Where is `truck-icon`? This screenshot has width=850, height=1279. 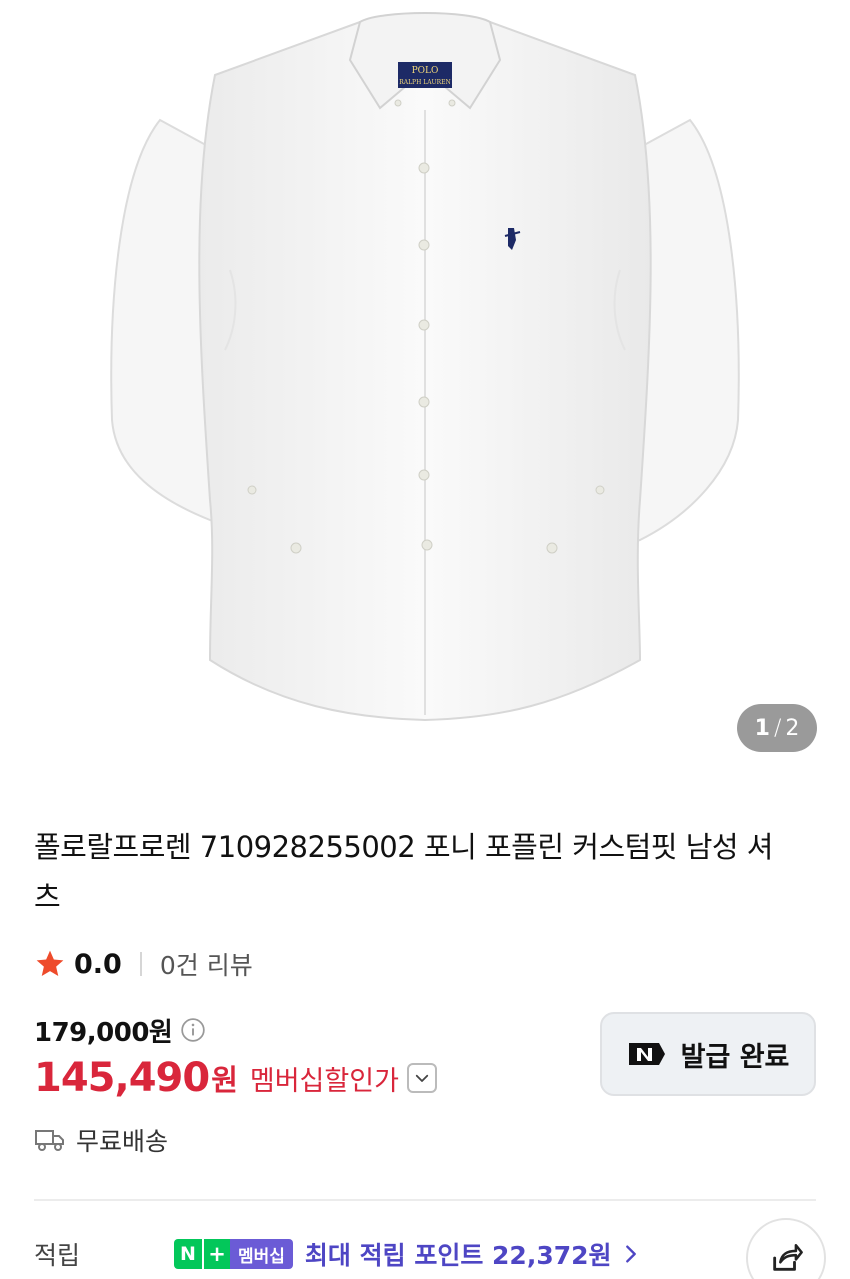 truck-icon is located at coordinates (49, 1140).